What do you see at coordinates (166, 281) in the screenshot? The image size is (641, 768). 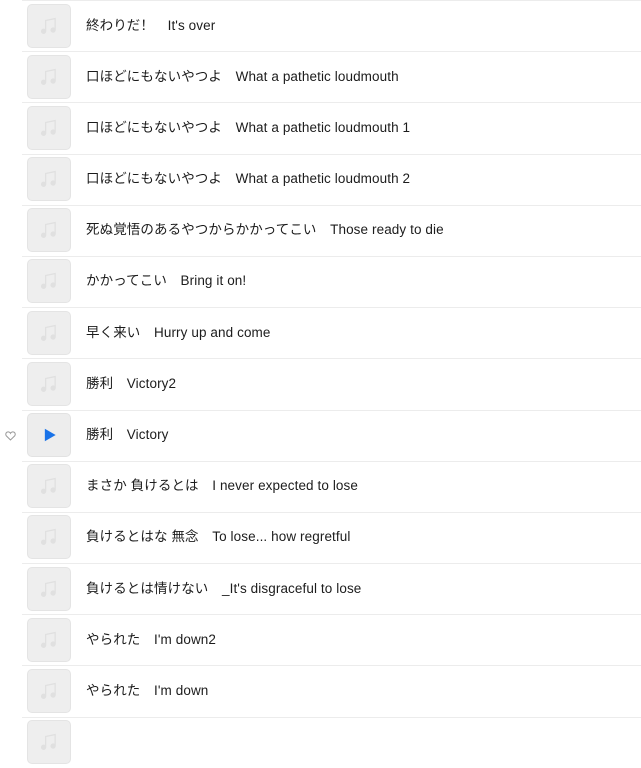 I see `track-title: かかってこい Bring it on!` at bounding box center [166, 281].